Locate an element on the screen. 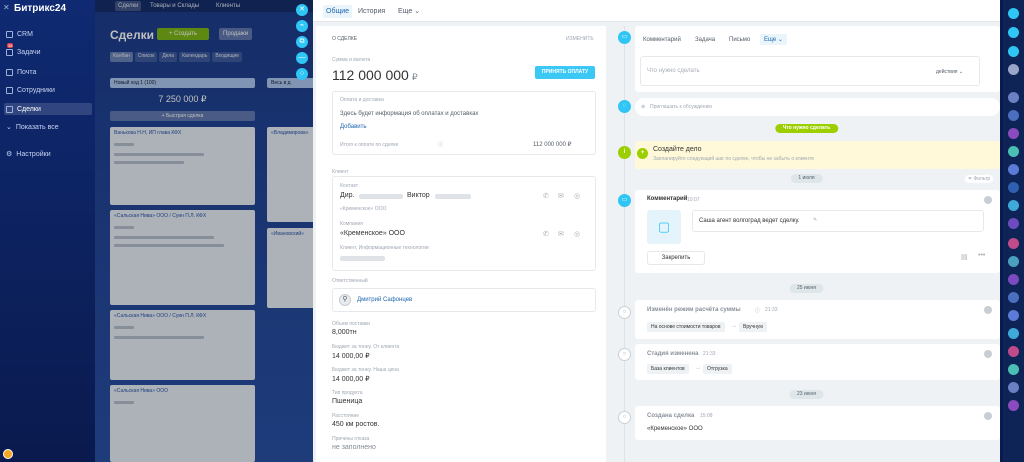  view-calendar: Календарь is located at coordinates (195, 57).